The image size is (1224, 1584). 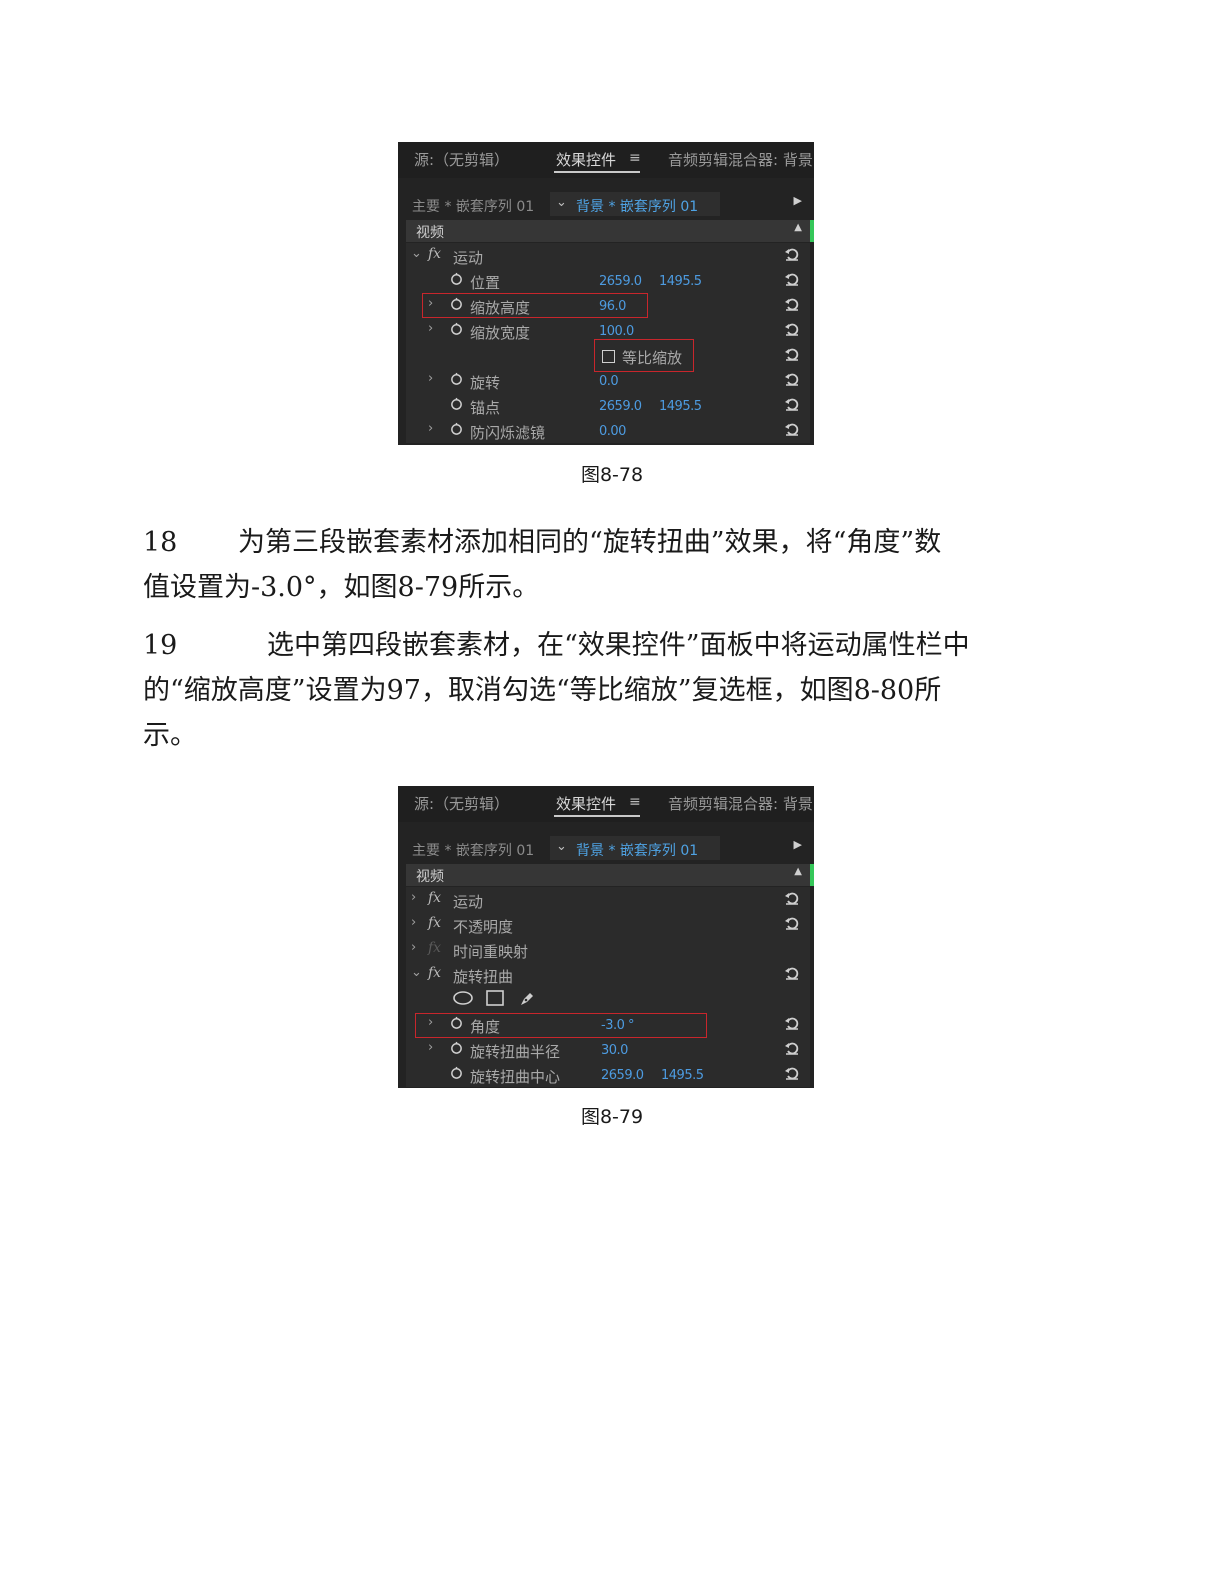 What do you see at coordinates (483, 977) in the screenshot?
I see `effect-label: 旋转扭曲` at bounding box center [483, 977].